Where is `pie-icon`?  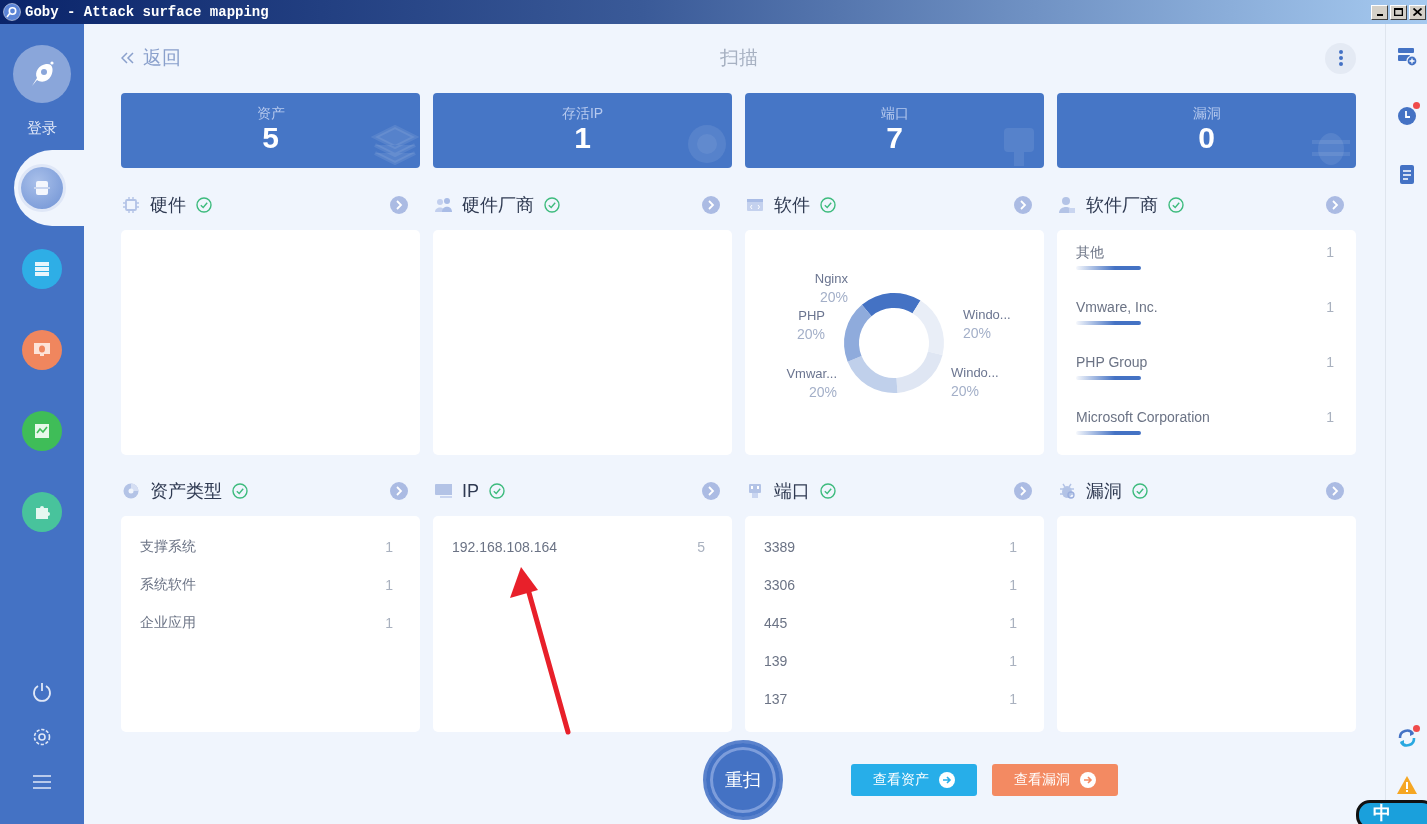
pie-icon is located at coordinates (131, 491).